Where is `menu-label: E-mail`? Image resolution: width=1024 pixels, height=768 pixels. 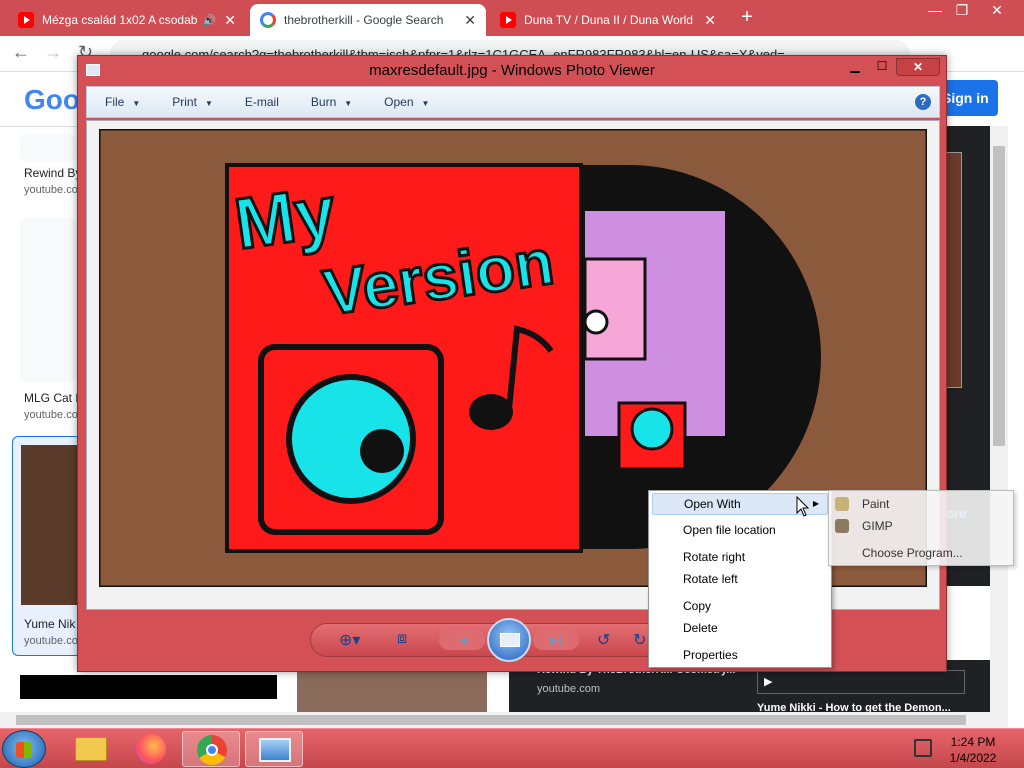
menu-label: E-mail is located at coordinates (261, 102).